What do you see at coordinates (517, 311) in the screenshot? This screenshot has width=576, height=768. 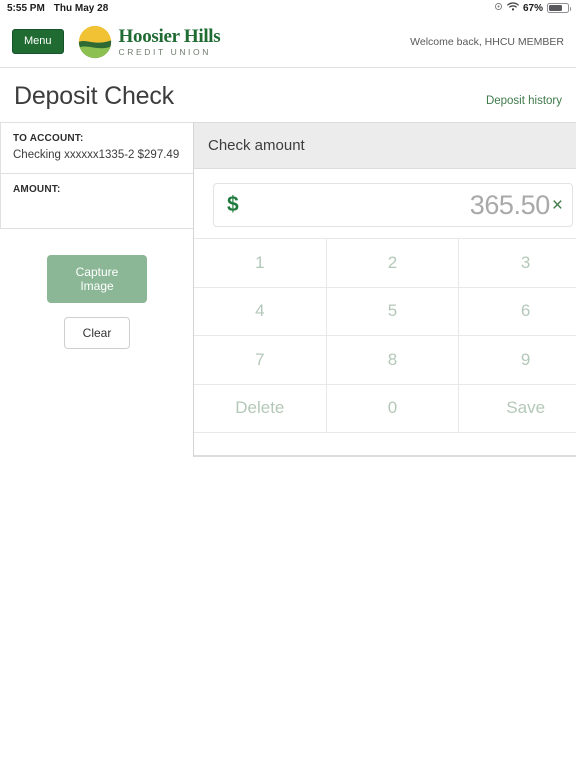 I see `keypad-key-6: 6` at bounding box center [517, 311].